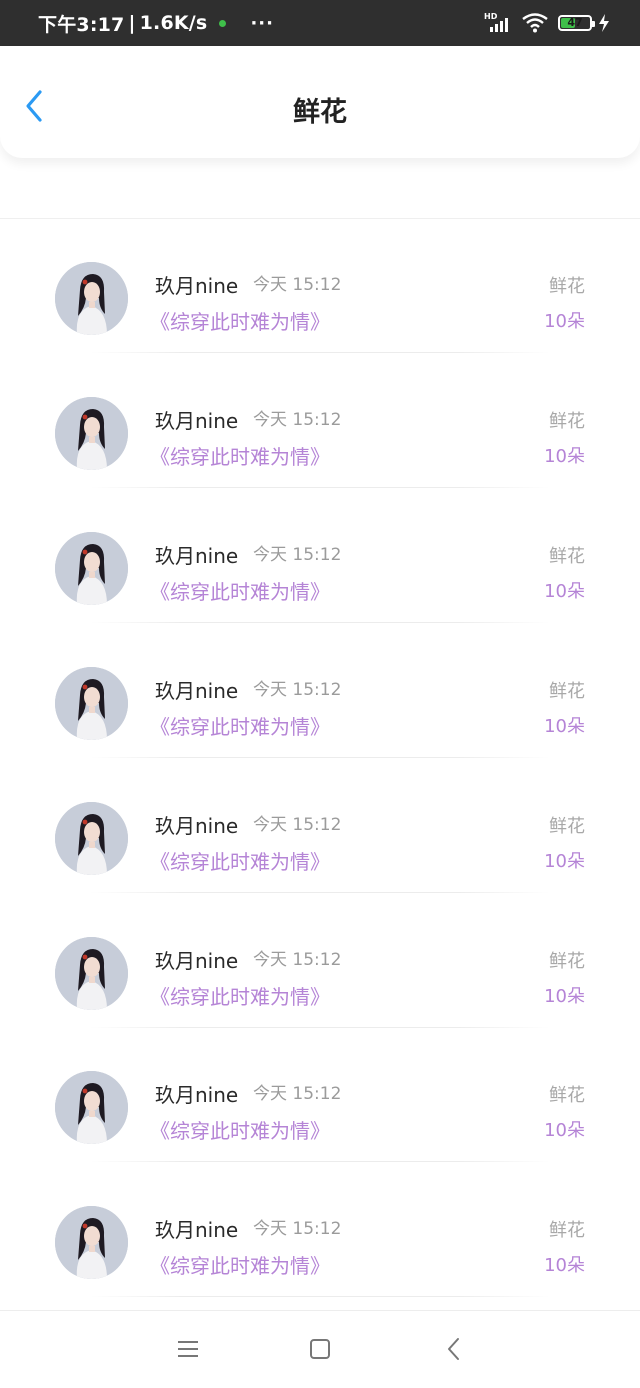  I want to click on back-icon, so click(453, 1349).